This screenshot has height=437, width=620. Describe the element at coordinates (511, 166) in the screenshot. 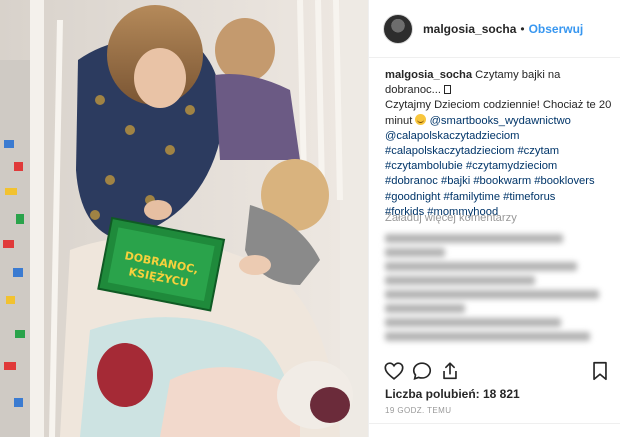

I see `hashtag-link: #czytamydzieciom` at that location.